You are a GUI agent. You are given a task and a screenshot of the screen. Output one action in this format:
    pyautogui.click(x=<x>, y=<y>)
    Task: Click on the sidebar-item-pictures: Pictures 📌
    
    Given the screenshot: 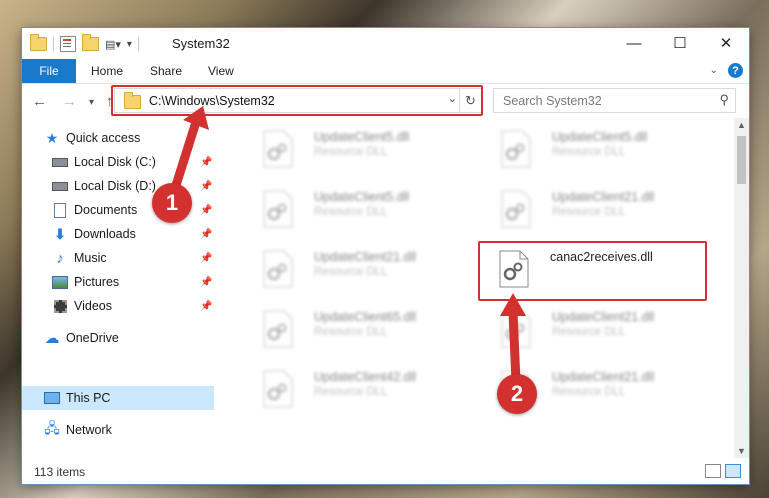 What is the action you would take?
    pyautogui.click(x=118, y=282)
    